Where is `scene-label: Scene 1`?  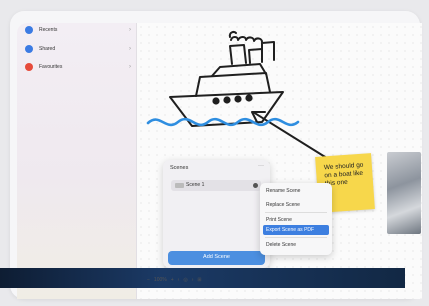
scene-label: Scene 1 is located at coordinates (195, 185).